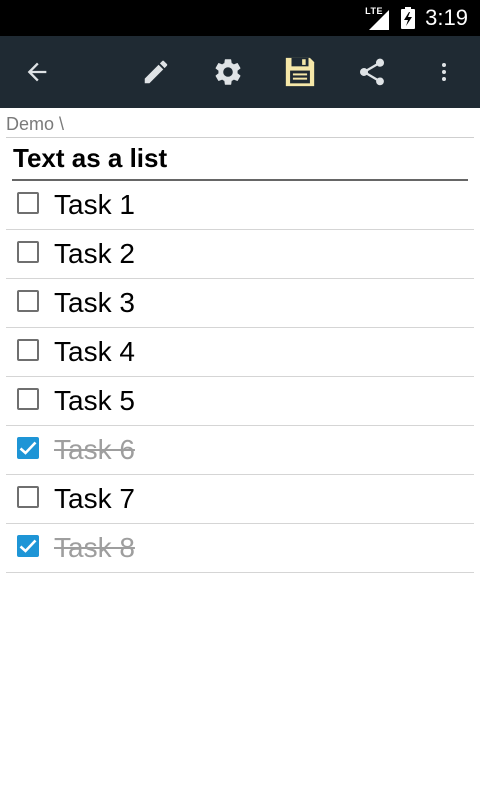  Describe the element at coordinates (94, 351) in the screenshot. I see `task-label: Task 4` at that location.